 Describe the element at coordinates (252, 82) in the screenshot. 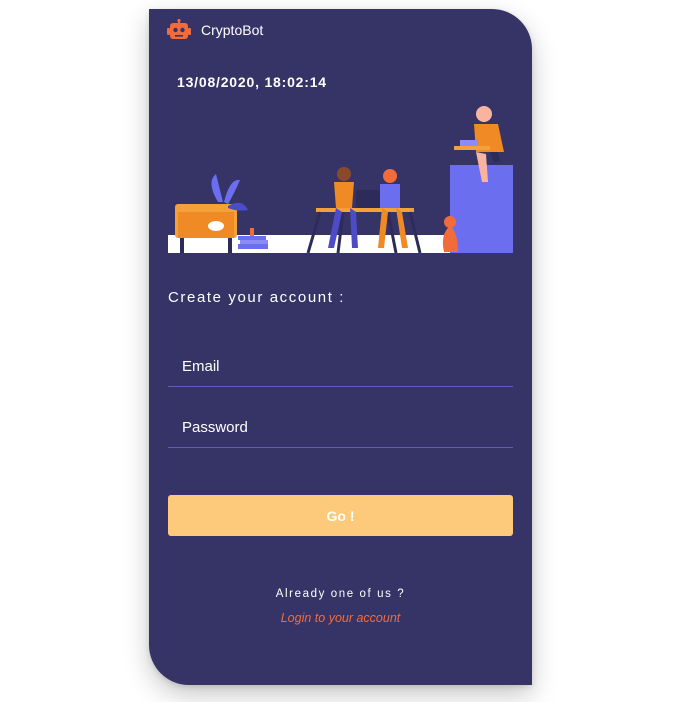

I see `current-datetime: 13/08/2020, 18:02:14` at that location.